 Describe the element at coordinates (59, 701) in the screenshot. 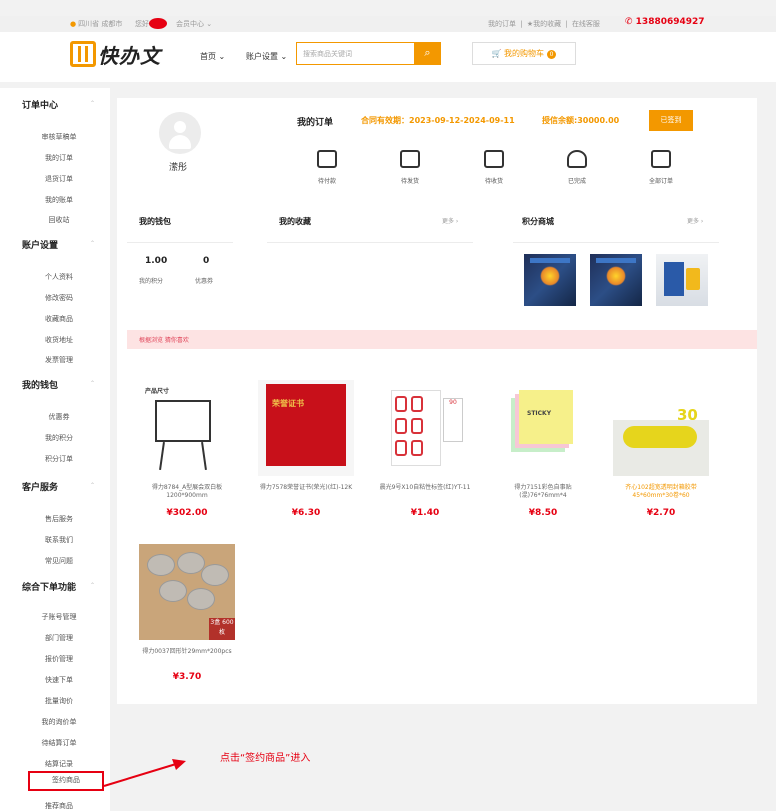

I see `sidebar-item-bulk-inquiry: 批量询价` at that location.